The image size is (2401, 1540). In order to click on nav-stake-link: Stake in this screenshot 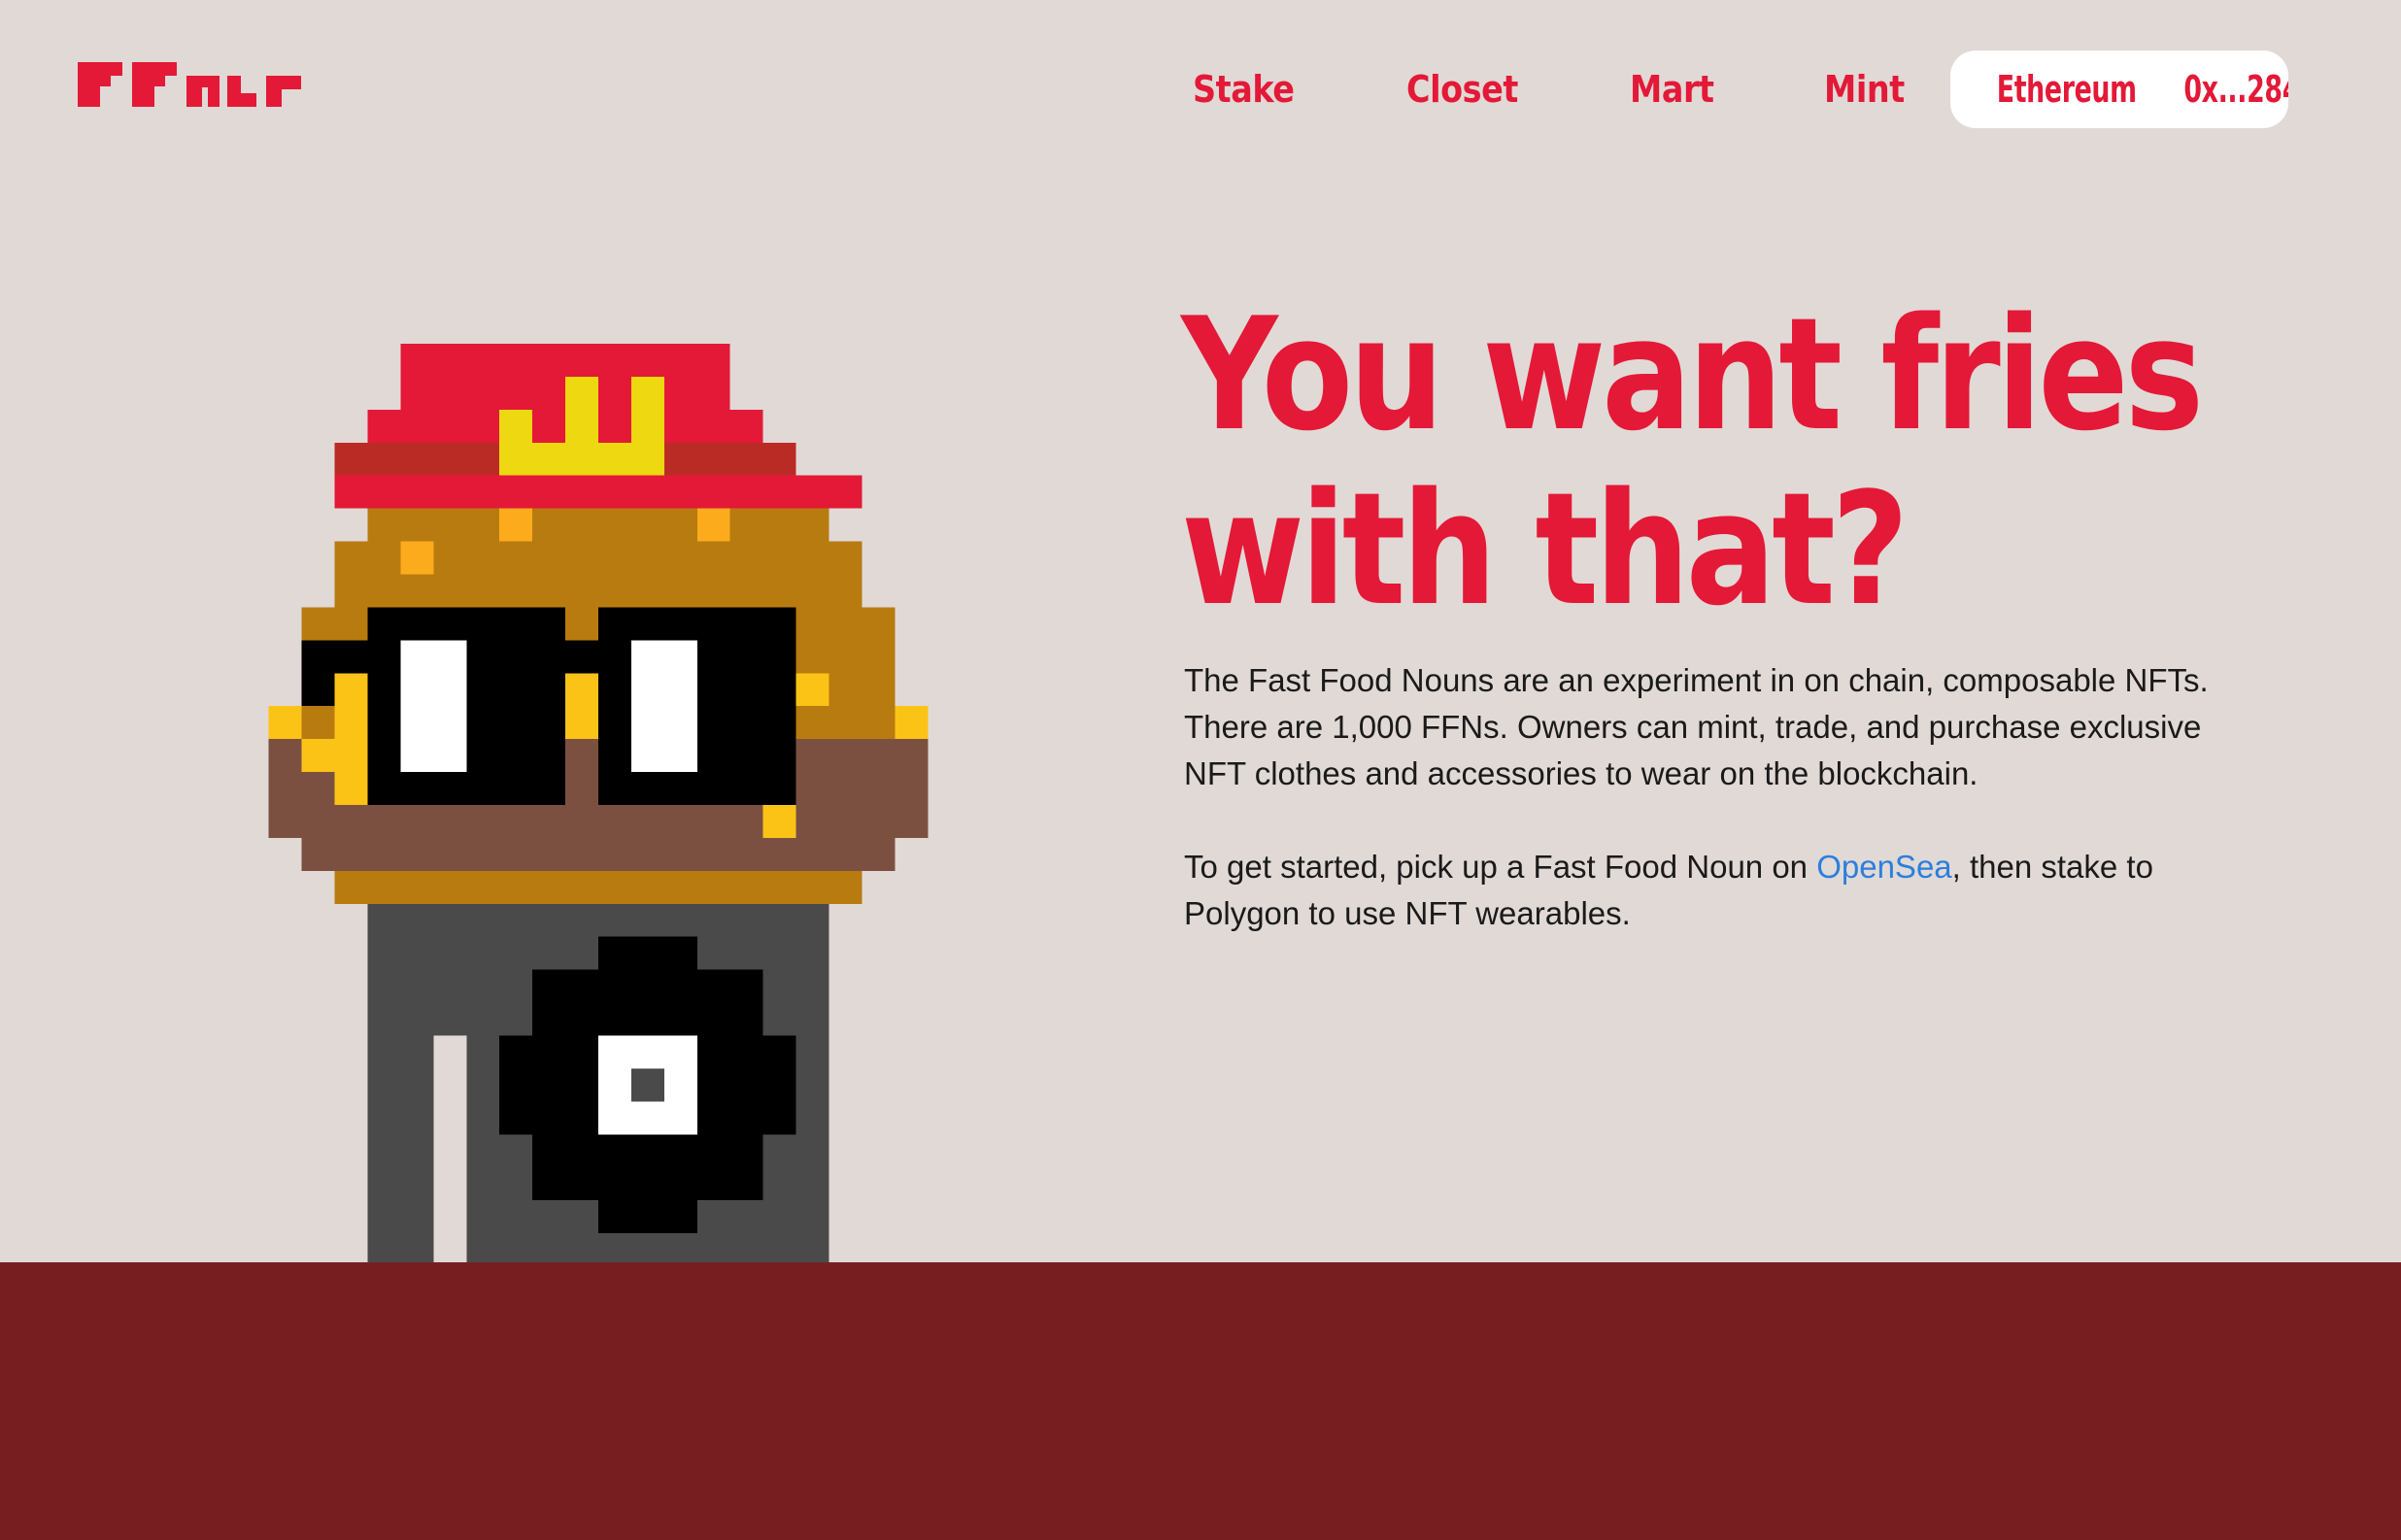, I will do `click(1244, 89)`.